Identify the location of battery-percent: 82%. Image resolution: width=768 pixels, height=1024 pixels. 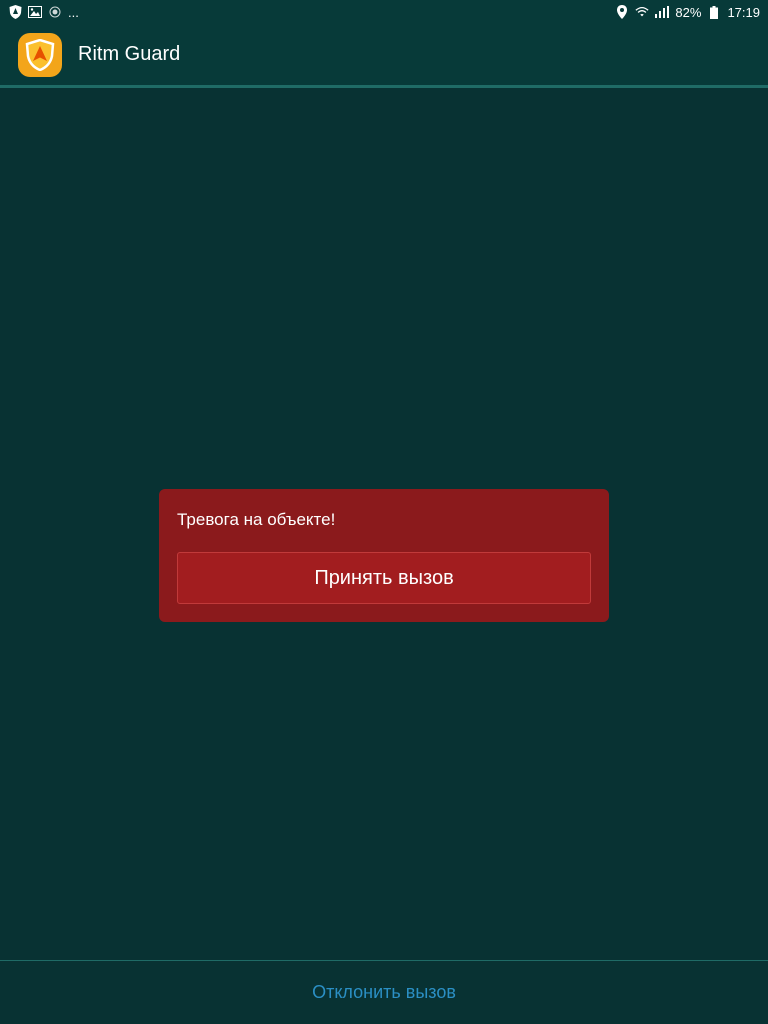
(688, 12).